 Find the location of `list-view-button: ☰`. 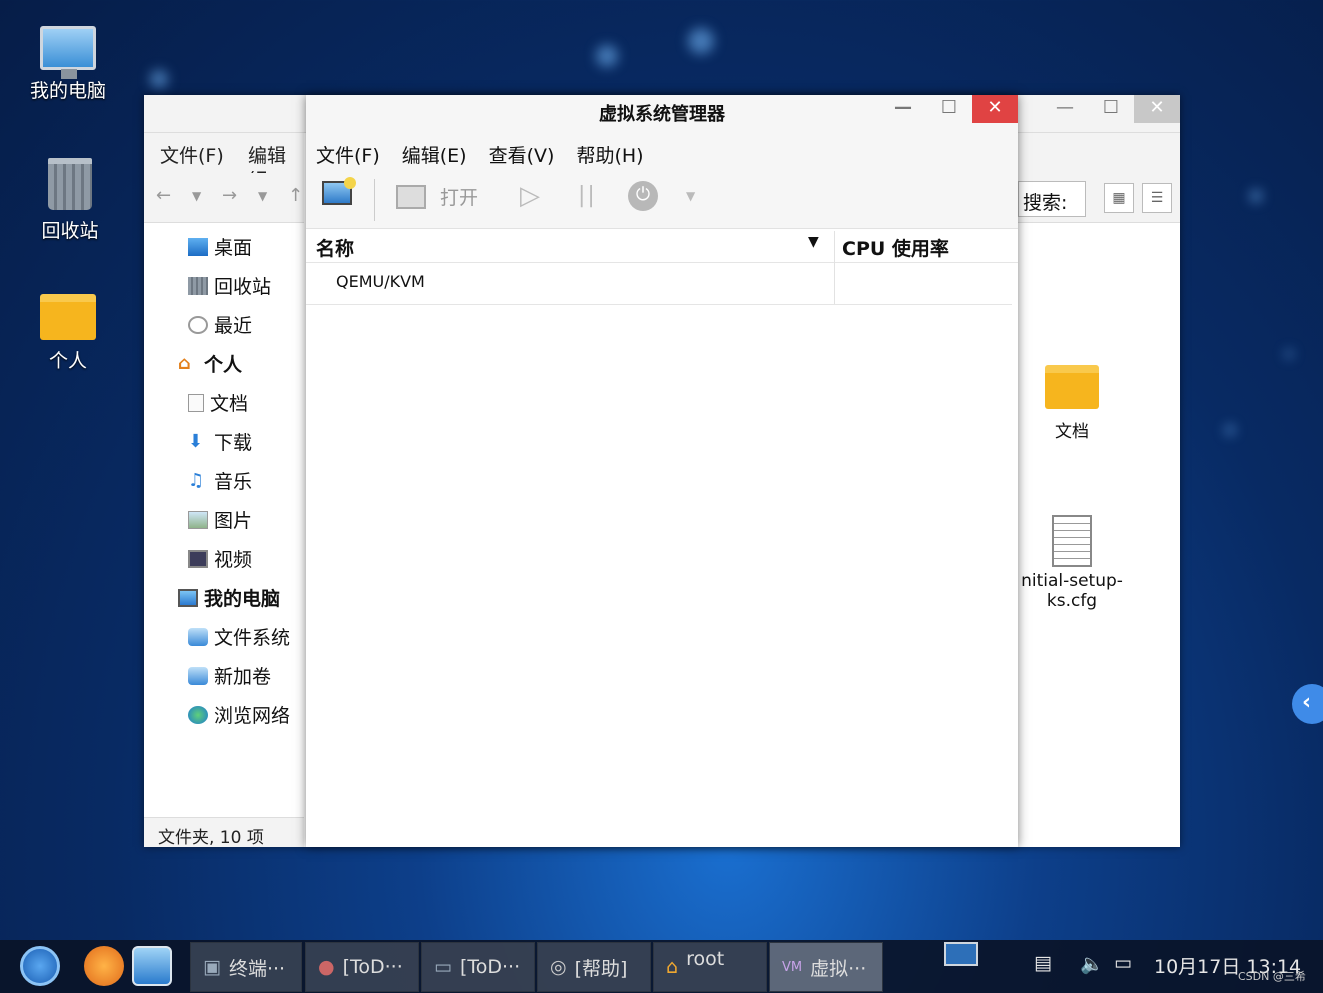

list-view-button: ☰ is located at coordinates (1157, 198).